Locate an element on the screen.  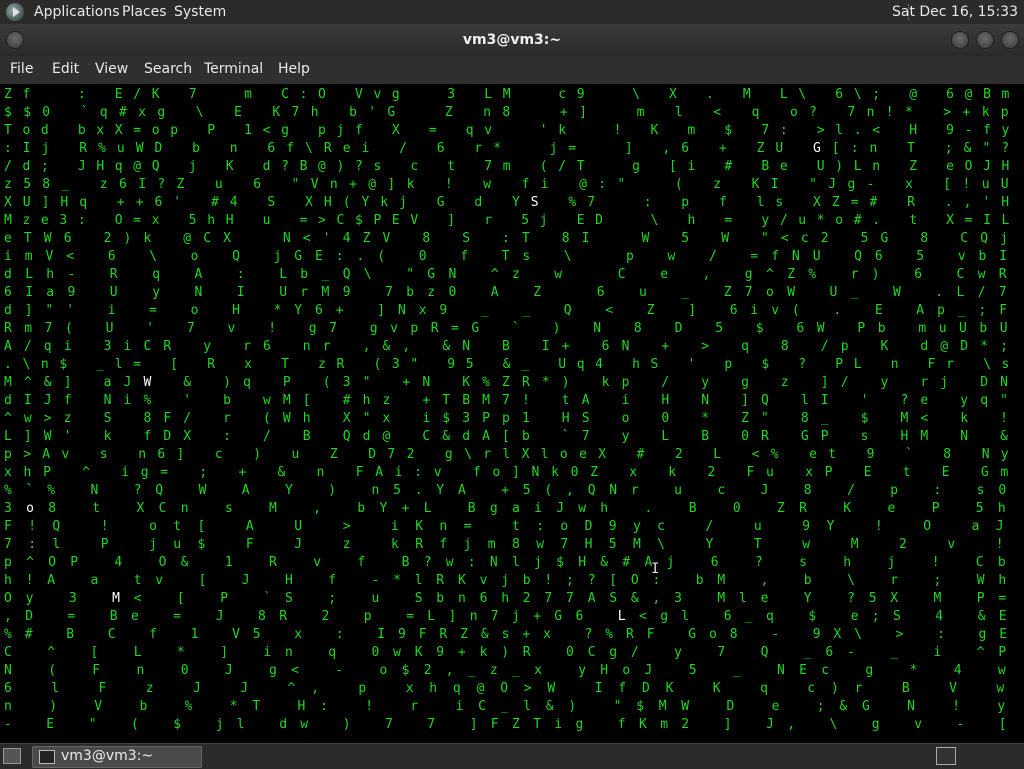
matrix-char: 7 is located at coordinates (1002, 292).